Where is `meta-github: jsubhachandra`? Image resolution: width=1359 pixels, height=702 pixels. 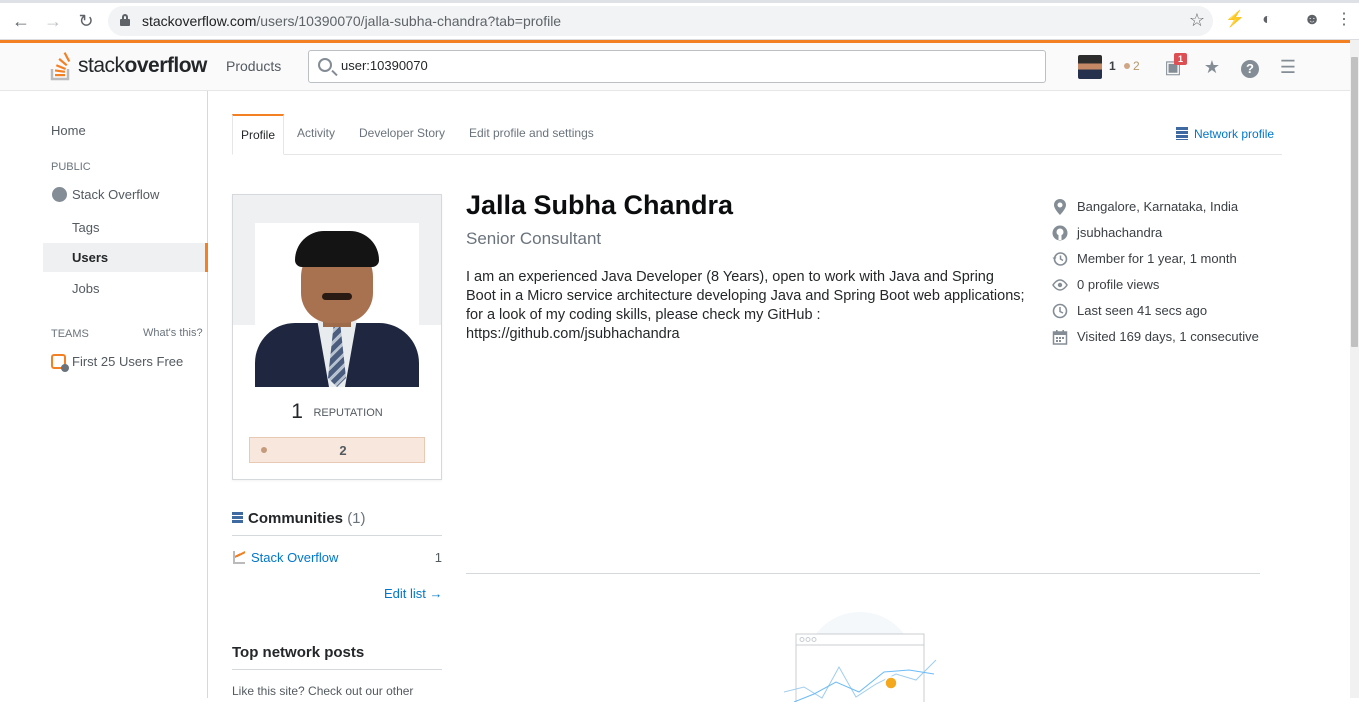
meta-github: jsubhachandra is located at coordinates (1170, 235).